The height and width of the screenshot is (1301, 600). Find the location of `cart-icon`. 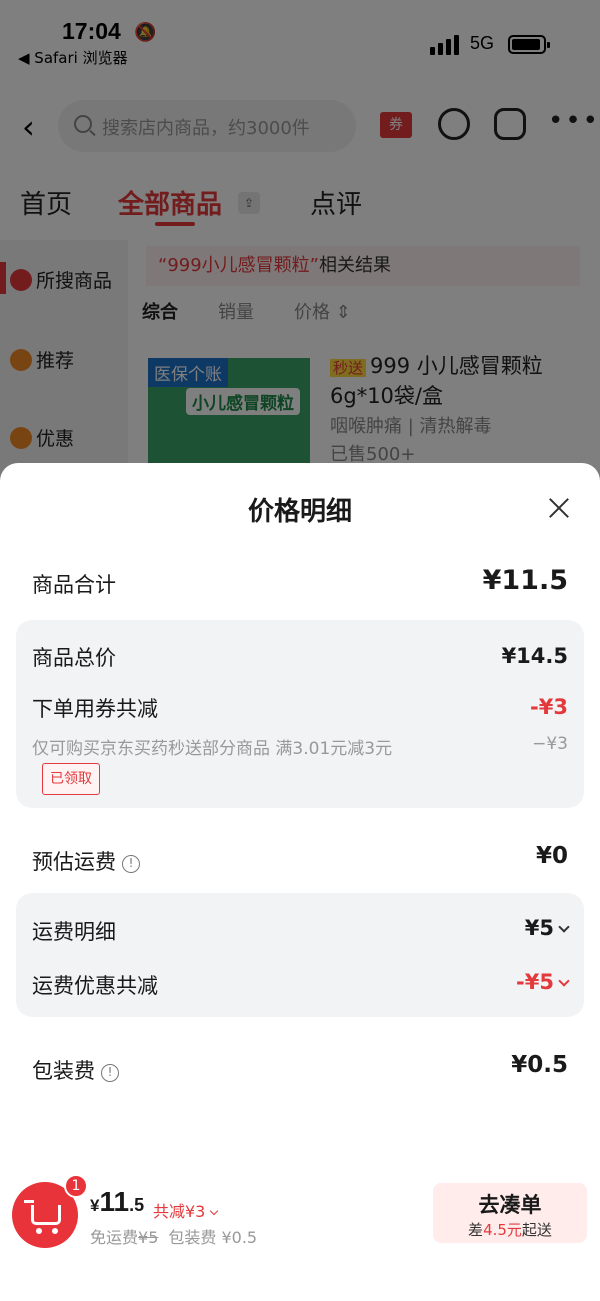

cart-icon is located at coordinates (29, 1201).